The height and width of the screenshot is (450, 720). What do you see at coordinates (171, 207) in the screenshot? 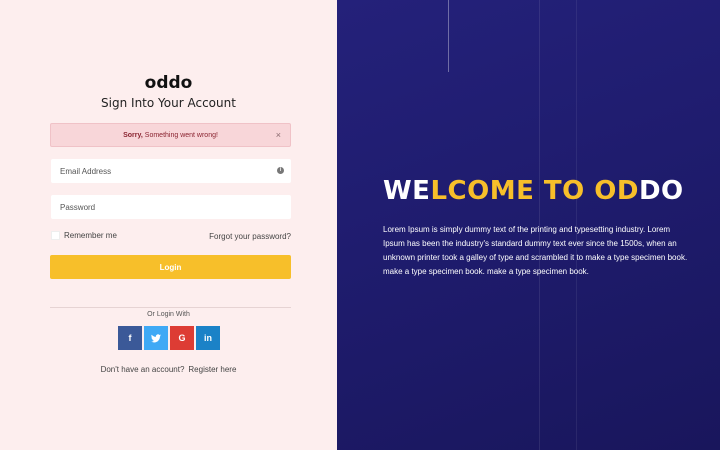
I see `password-field: Password` at bounding box center [171, 207].